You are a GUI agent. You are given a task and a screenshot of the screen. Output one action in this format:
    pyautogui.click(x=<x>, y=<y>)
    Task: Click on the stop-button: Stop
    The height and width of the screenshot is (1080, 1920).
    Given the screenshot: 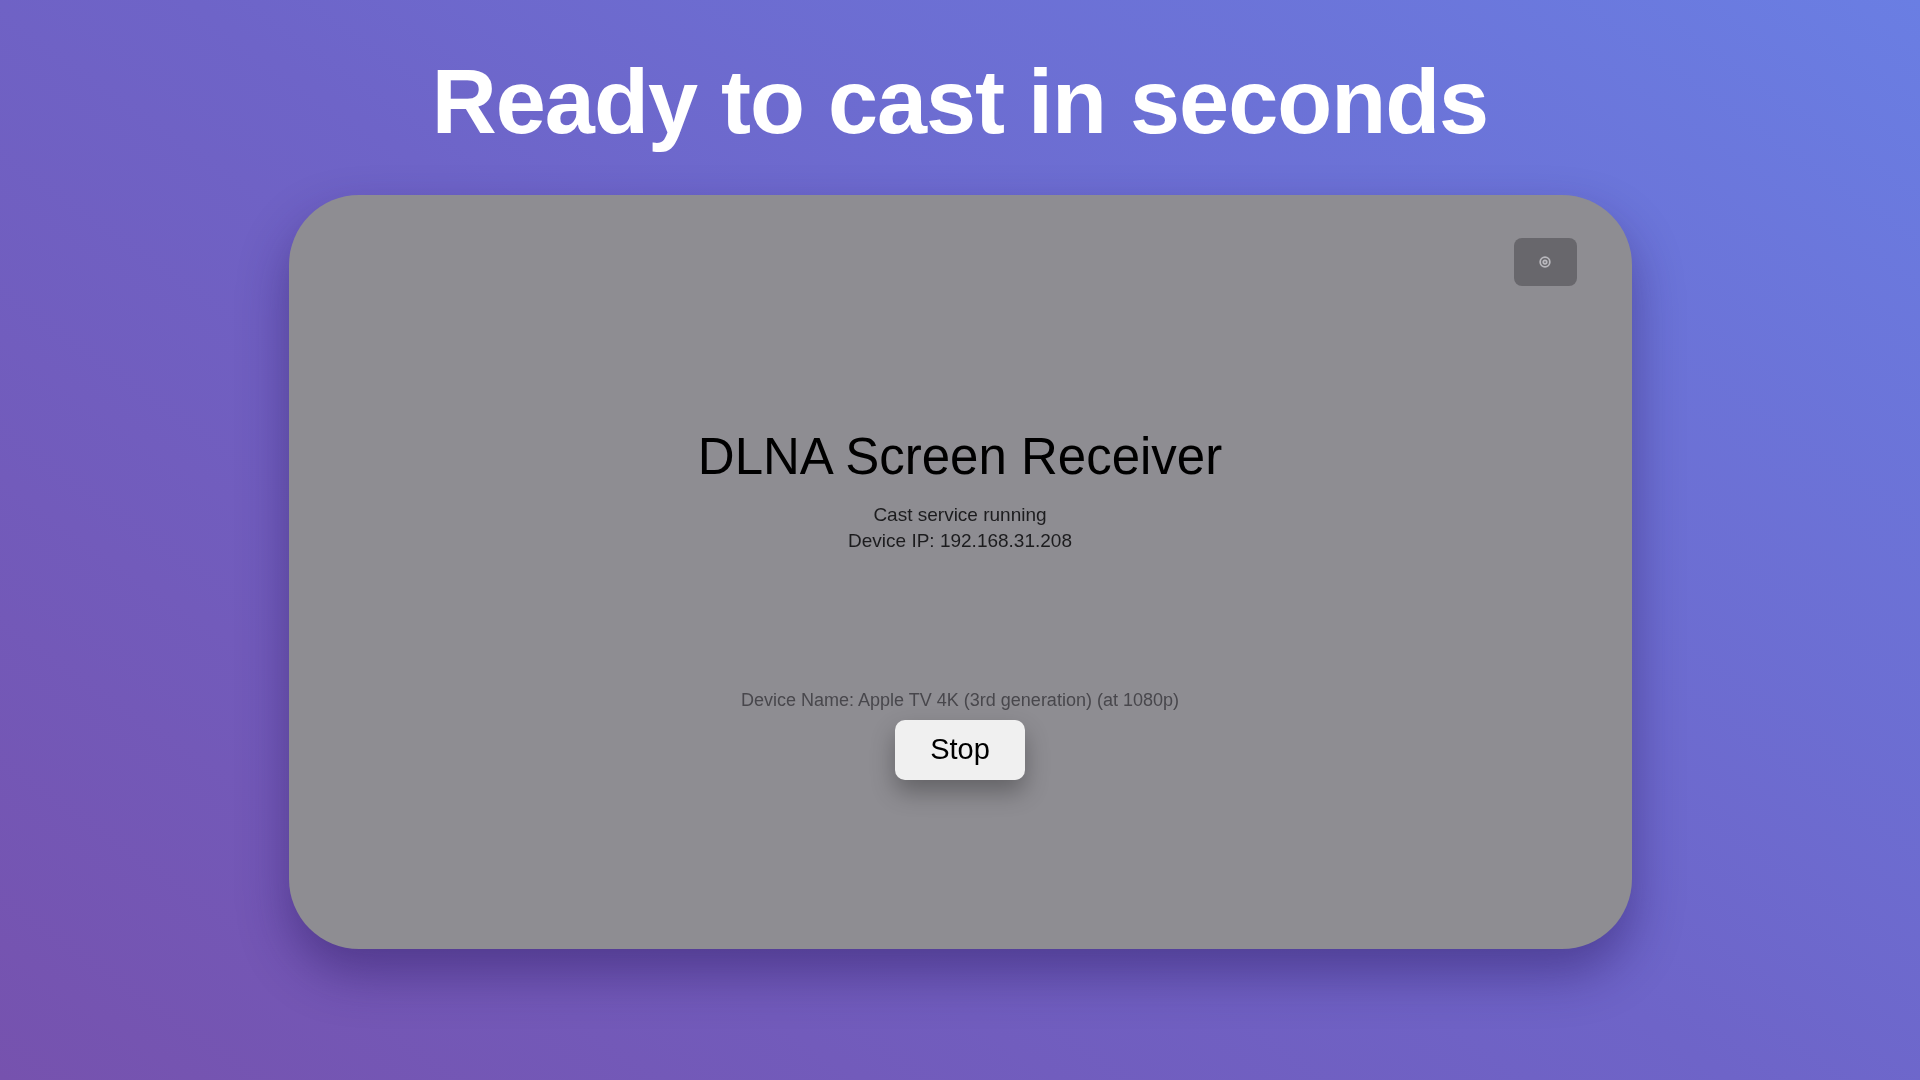 What is the action you would take?
    pyautogui.click(x=960, y=750)
    